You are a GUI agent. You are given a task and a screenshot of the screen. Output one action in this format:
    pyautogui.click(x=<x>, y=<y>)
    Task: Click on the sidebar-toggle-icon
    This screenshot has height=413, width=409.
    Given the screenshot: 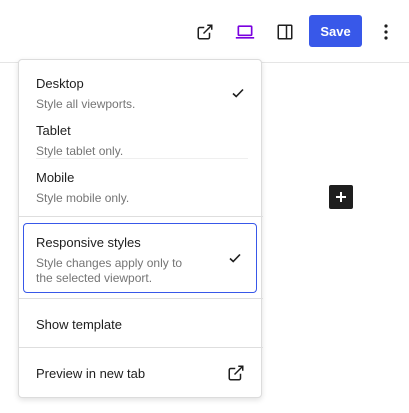 What is the action you would take?
    pyautogui.click(x=285, y=32)
    